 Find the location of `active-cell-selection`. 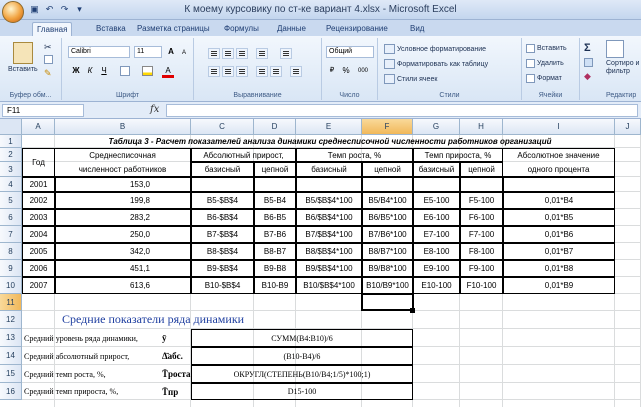

active-cell-selection is located at coordinates (387, 302).